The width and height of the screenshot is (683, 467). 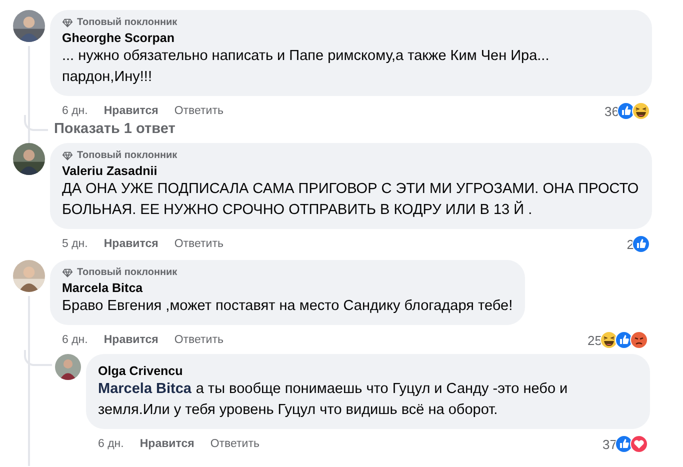 What do you see at coordinates (641, 111) in the screenshot?
I see `laughing-emoji-icon` at bounding box center [641, 111].